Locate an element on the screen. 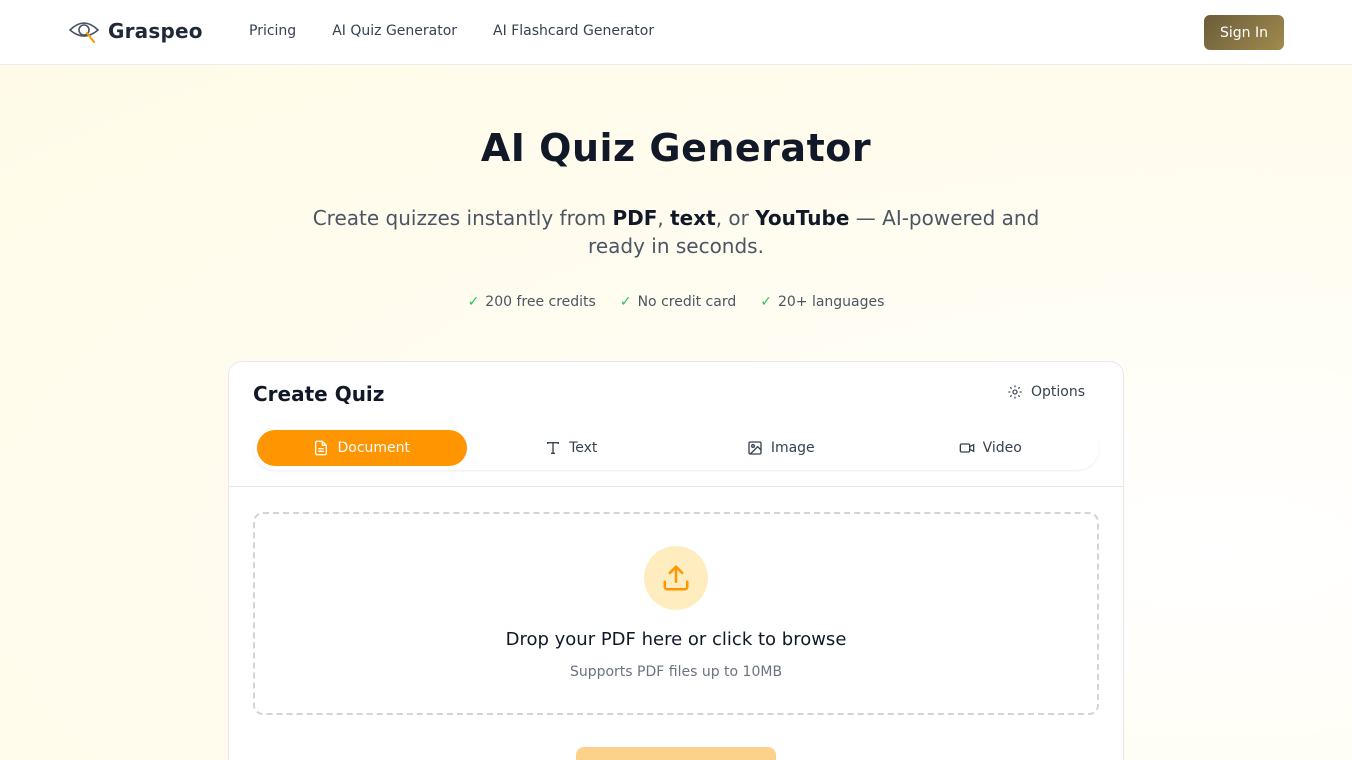 The width and height of the screenshot is (1352, 760). card-title: Create Quiz is located at coordinates (319, 394).